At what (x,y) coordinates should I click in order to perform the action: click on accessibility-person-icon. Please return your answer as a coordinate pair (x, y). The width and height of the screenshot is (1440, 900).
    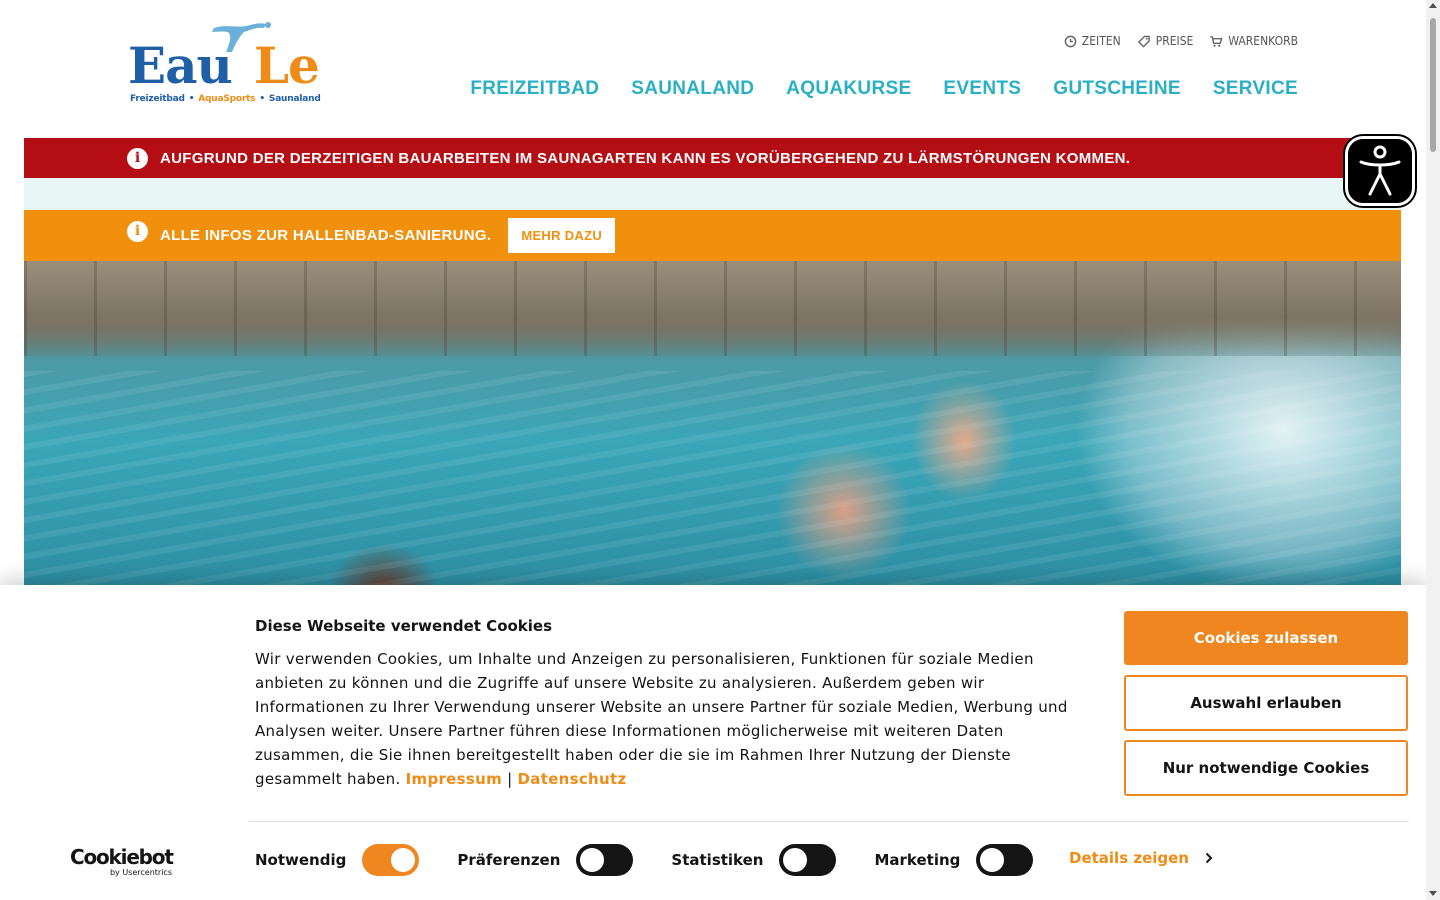
    Looking at the image, I should click on (1380, 170).